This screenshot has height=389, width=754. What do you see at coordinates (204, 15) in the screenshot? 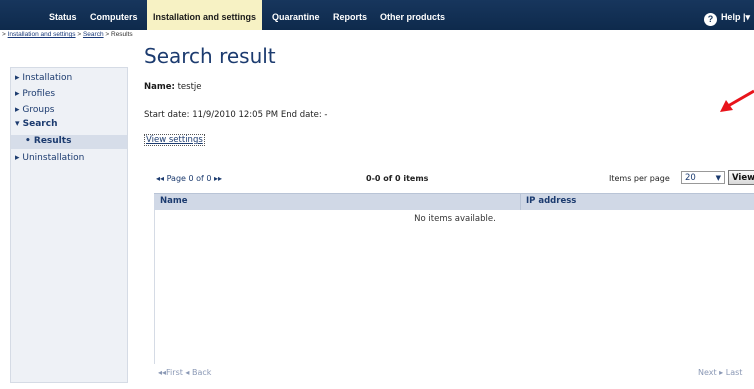
I see `nav-installation-and-settings: Installation and settings` at bounding box center [204, 15].